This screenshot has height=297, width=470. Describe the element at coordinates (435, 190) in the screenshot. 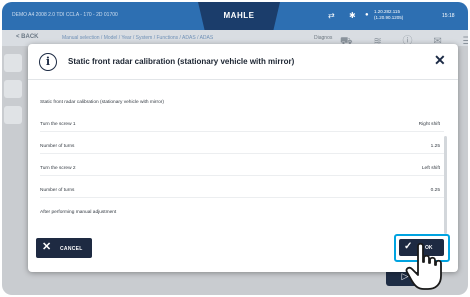

I see `row-value: 0.25` at that location.